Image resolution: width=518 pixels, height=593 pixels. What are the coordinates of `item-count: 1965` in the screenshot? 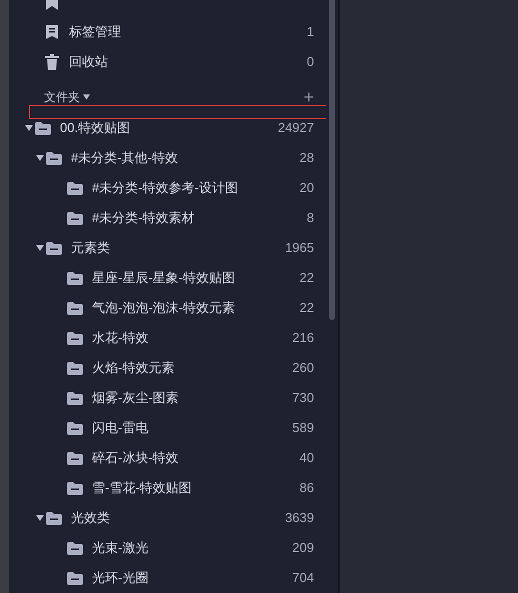 It's located at (299, 248).